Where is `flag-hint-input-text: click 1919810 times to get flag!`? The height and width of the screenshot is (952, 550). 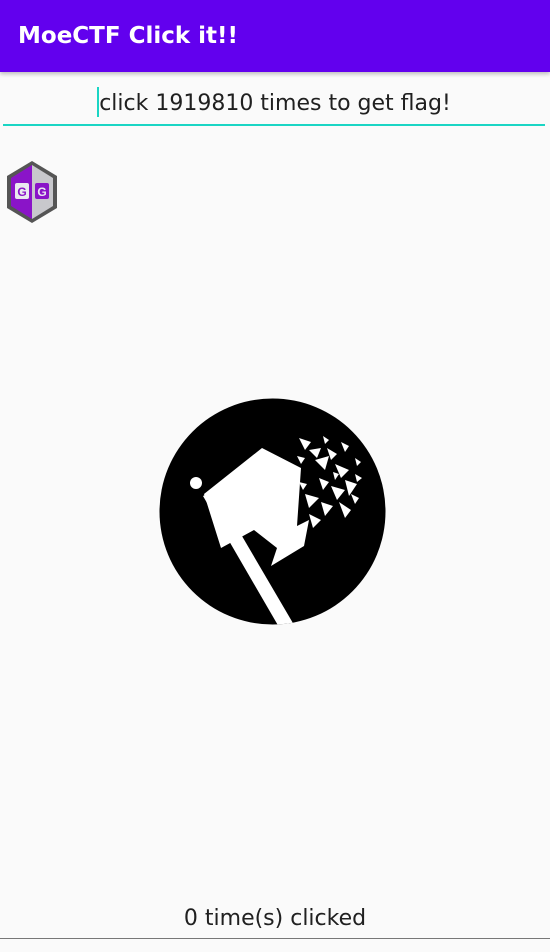
flag-hint-input-text: click 1919810 times to get flag! is located at coordinates (274, 104).